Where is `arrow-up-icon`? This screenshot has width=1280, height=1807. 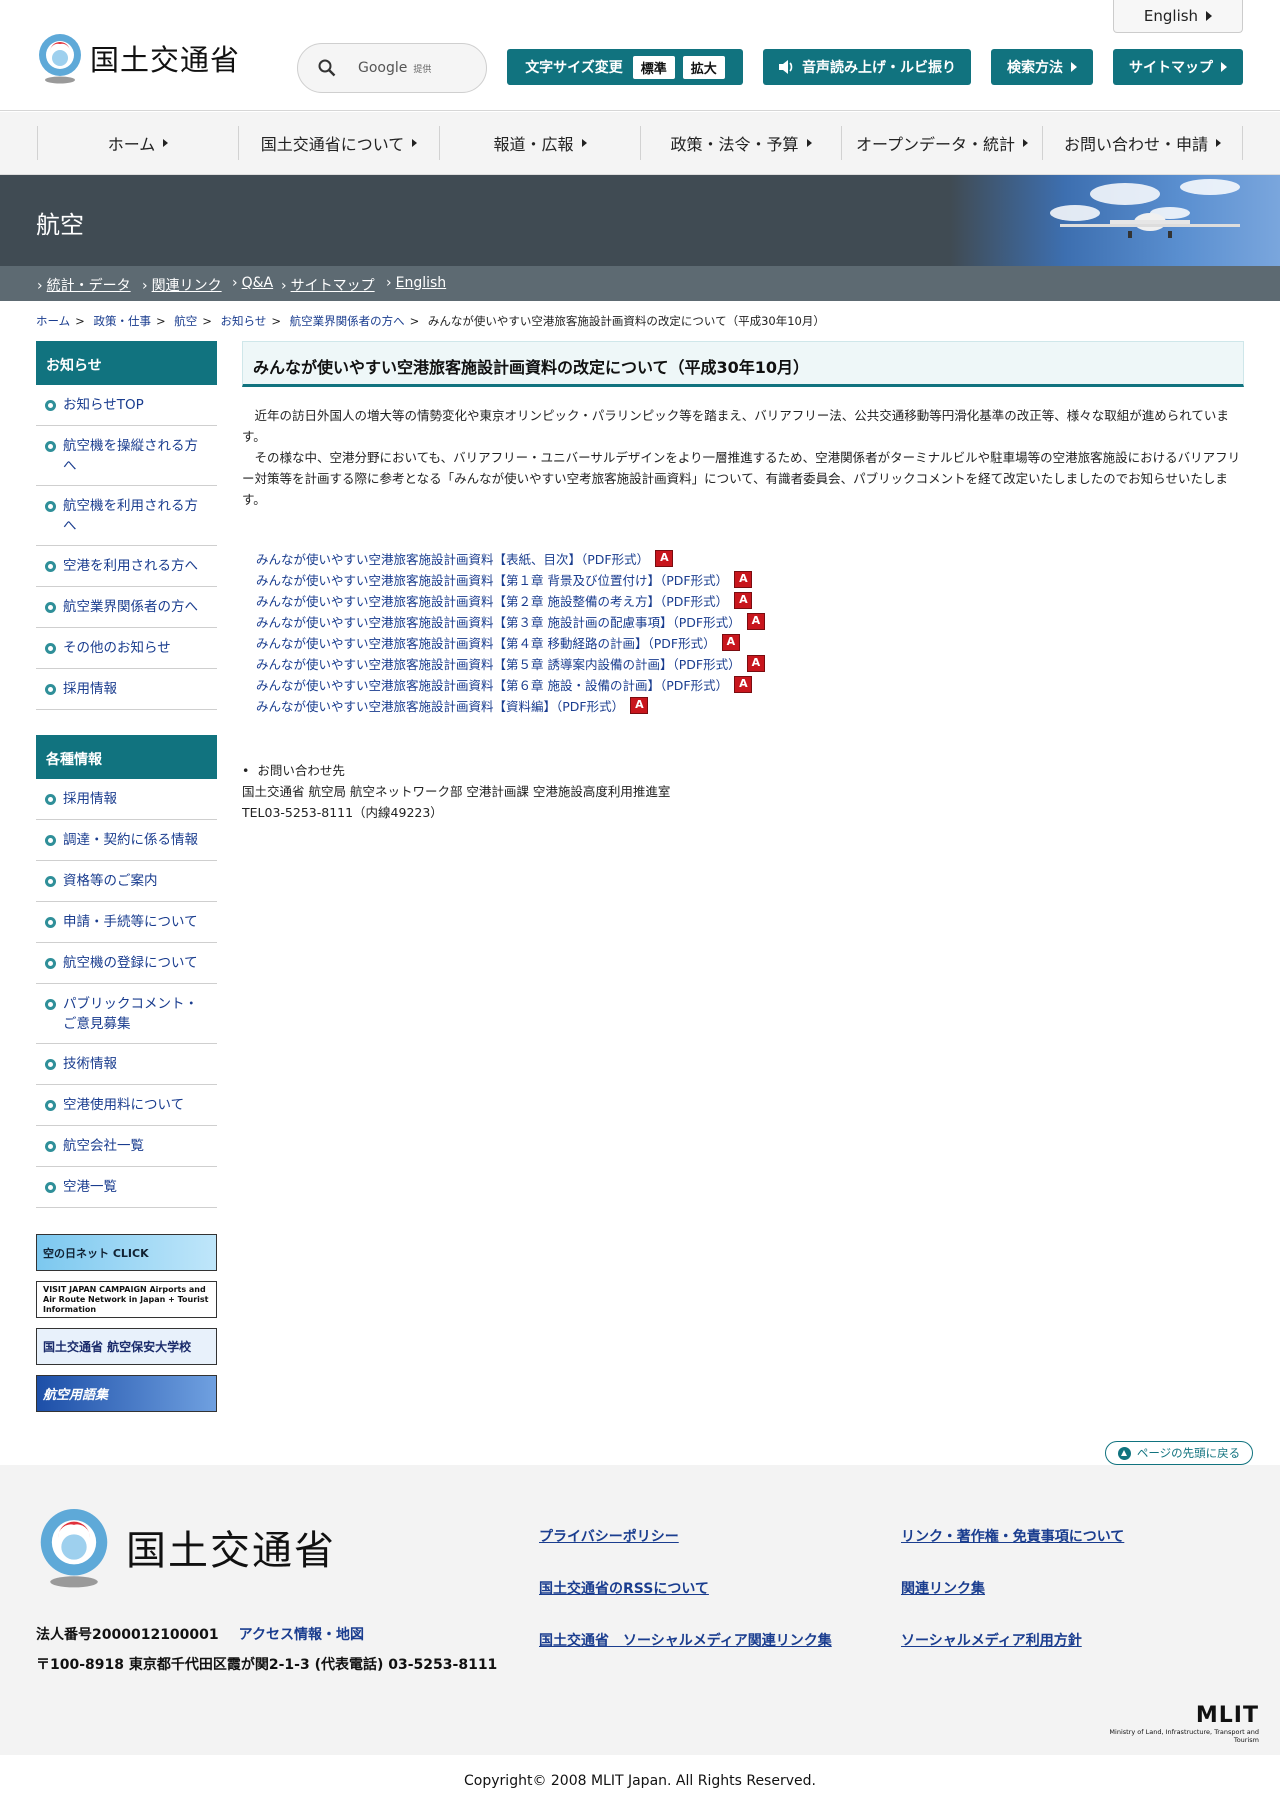
arrow-up-icon is located at coordinates (1124, 1453).